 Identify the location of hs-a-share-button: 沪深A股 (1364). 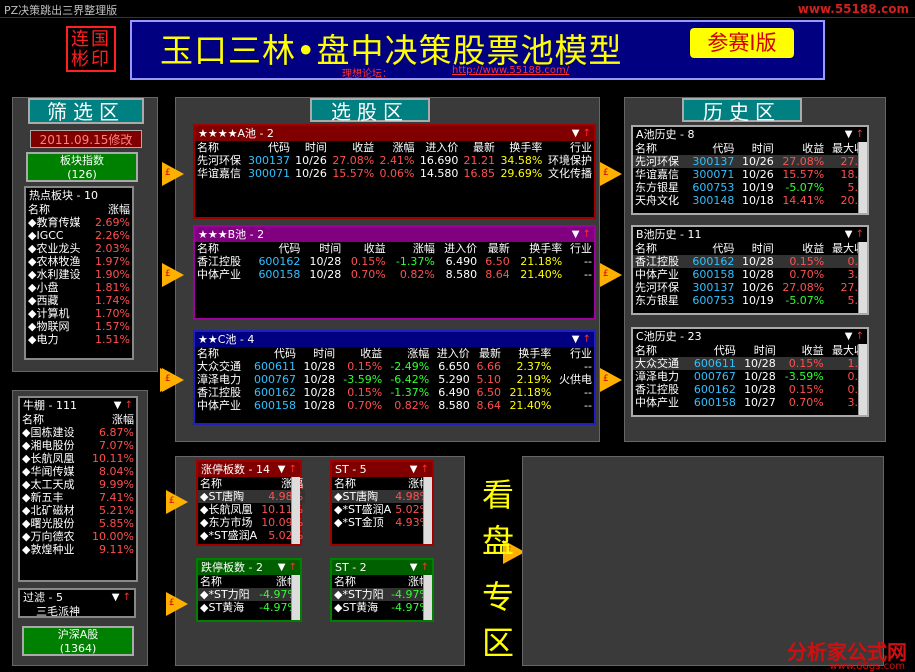
(78, 641).